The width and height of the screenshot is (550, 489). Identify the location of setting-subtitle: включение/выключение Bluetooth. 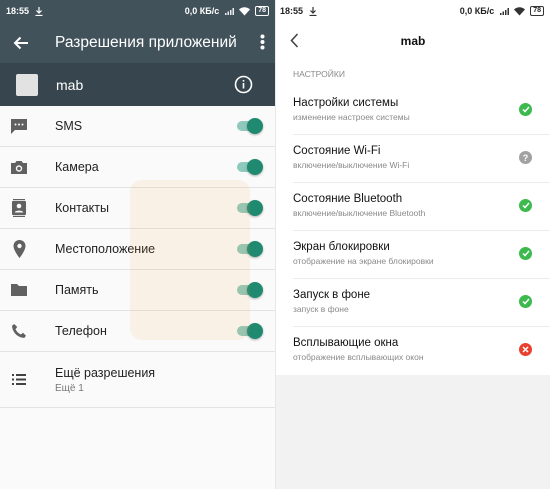
(359, 213).